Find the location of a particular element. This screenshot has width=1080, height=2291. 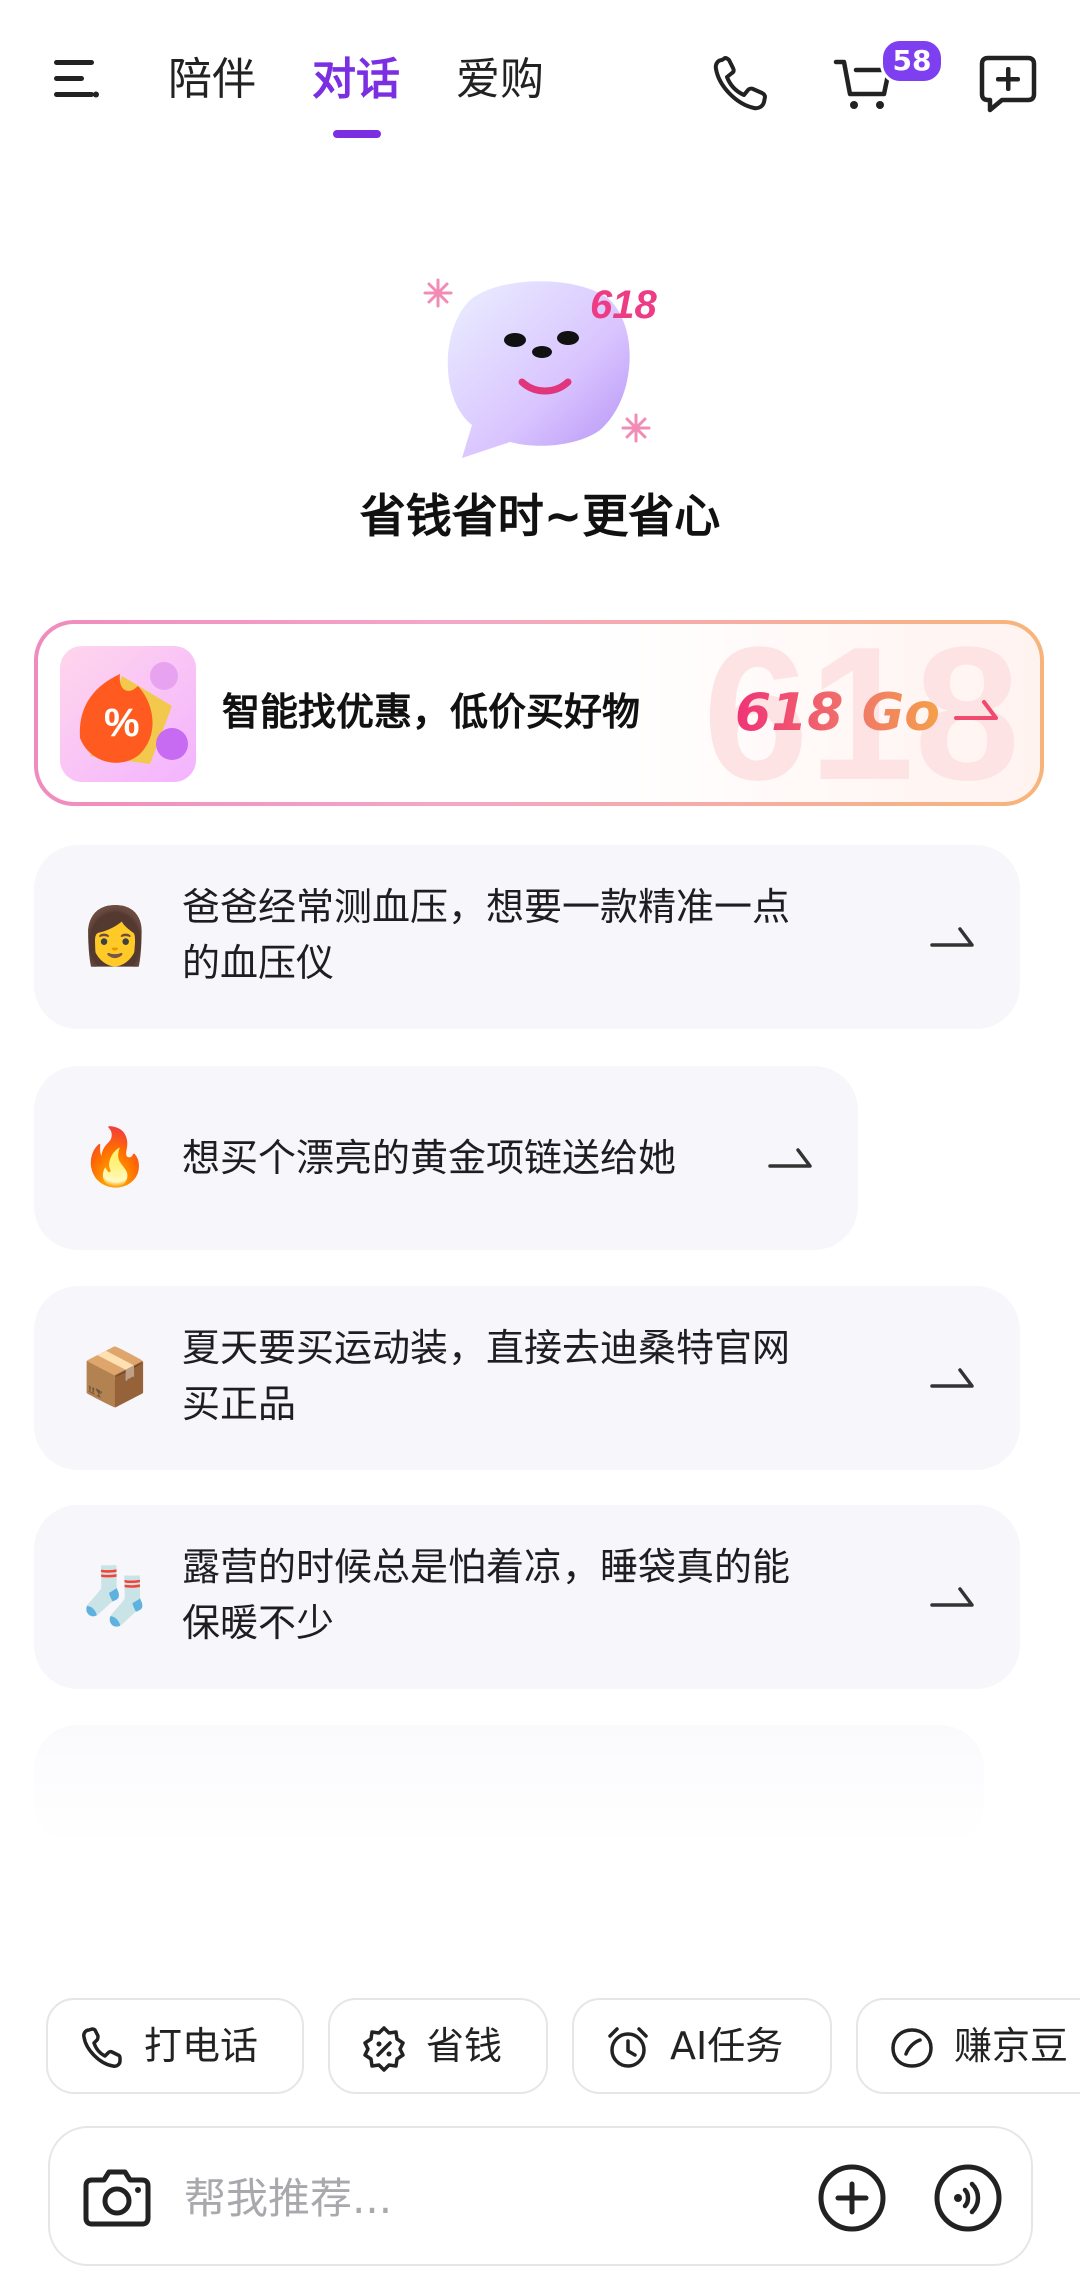

quick-action-save-money: 省钱 is located at coordinates (438, 2046).